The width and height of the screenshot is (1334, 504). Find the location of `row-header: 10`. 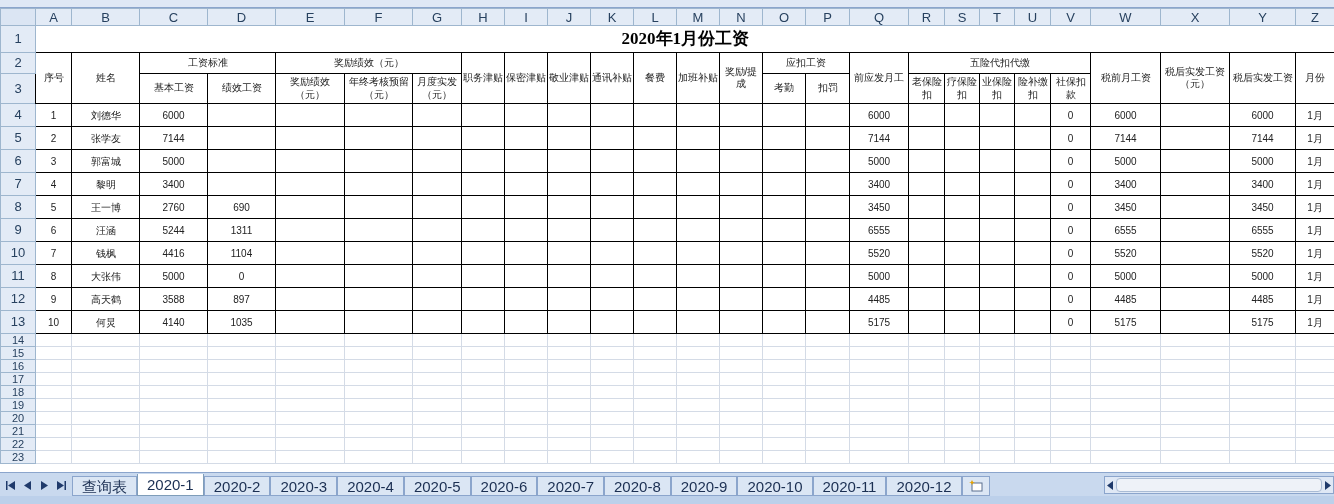

row-header: 10 is located at coordinates (18, 253).